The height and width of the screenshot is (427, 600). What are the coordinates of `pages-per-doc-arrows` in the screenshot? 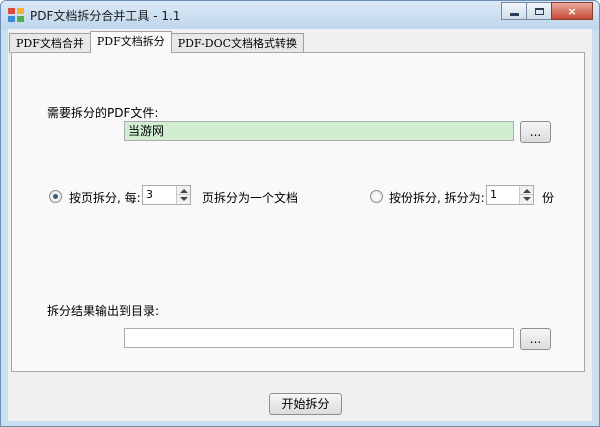 It's located at (183, 195).